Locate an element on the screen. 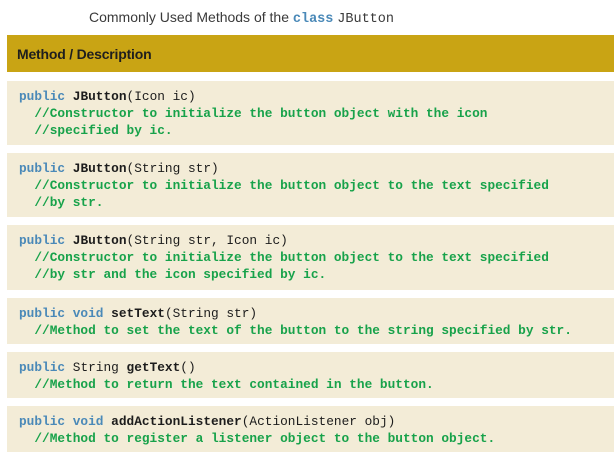 The height and width of the screenshot is (462, 614). method-return-type: String is located at coordinates (95, 367).